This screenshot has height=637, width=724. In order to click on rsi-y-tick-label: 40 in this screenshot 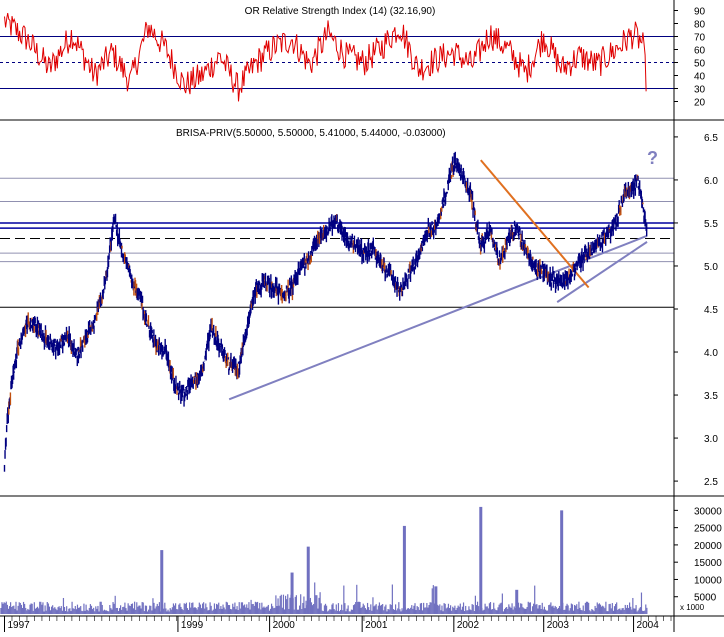, I will do `click(700, 77)`.